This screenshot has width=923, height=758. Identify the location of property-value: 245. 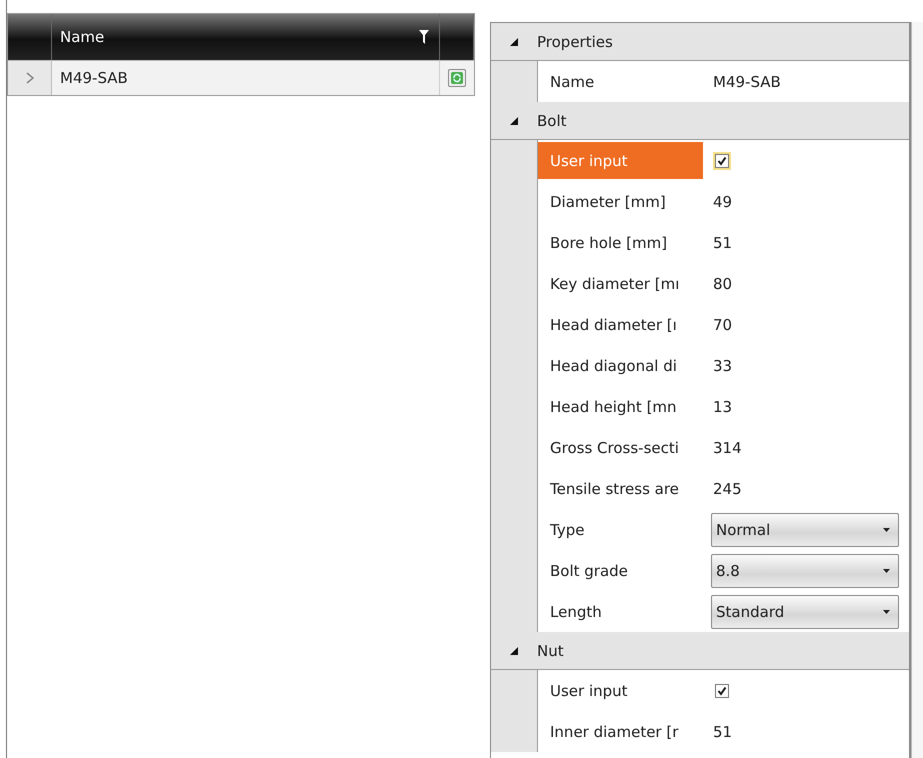
(727, 489).